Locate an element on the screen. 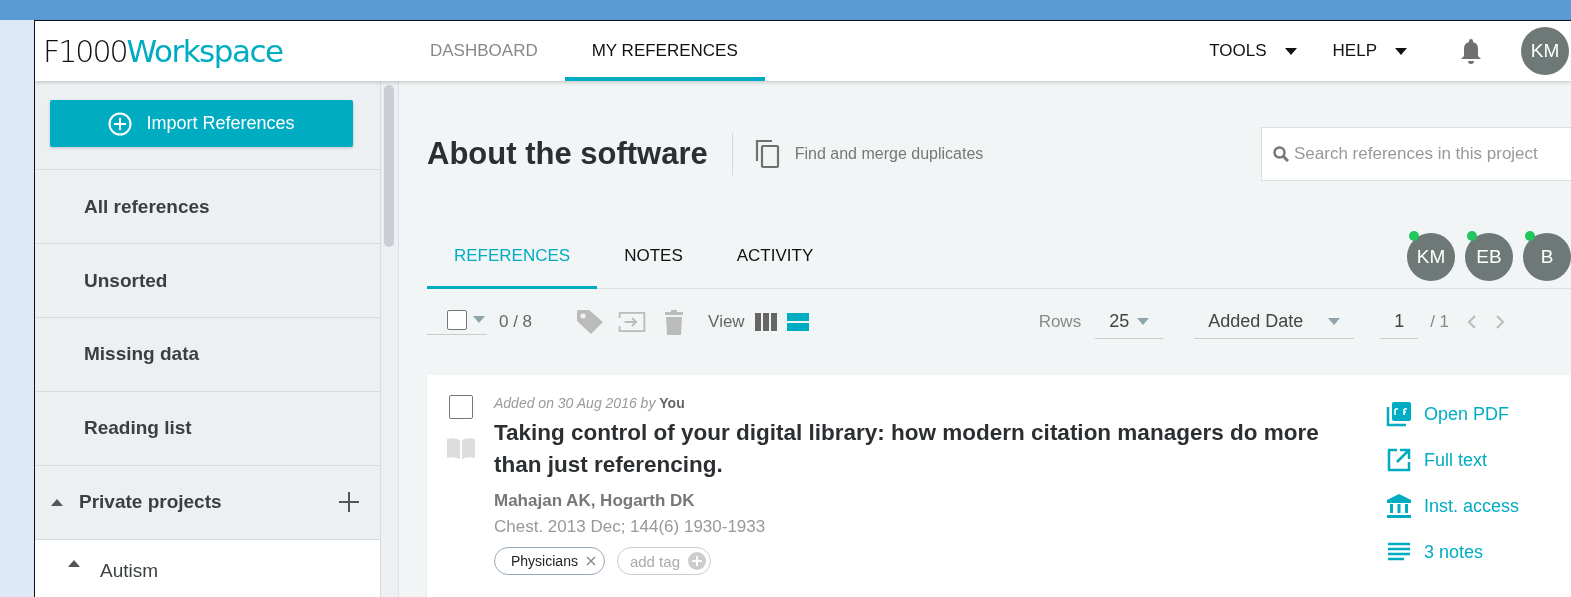 Image resolution: width=1571 pixels, height=597 pixels. bank-icon is located at coordinates (1399, 506).